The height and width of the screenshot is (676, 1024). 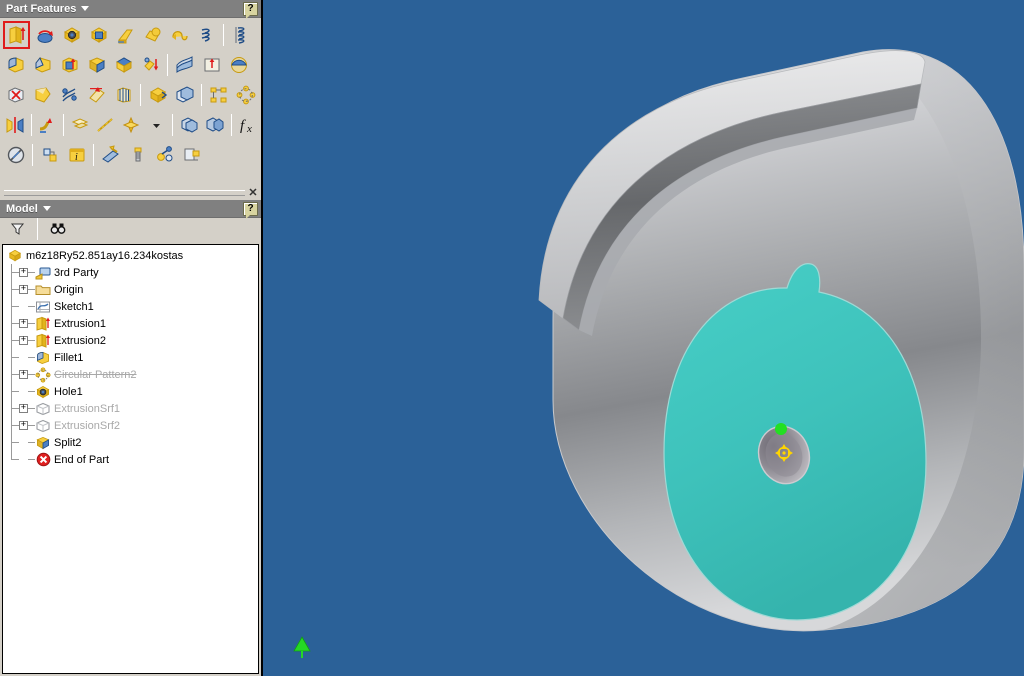 I want to click on emboss-icon, so click(x=211, y=65).